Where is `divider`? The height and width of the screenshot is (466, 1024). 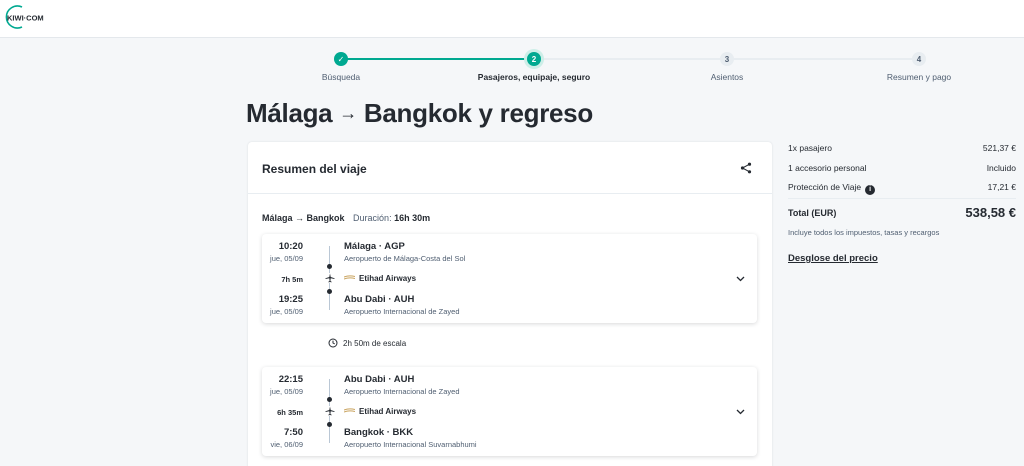
divider is located at coordinates (902, 198).